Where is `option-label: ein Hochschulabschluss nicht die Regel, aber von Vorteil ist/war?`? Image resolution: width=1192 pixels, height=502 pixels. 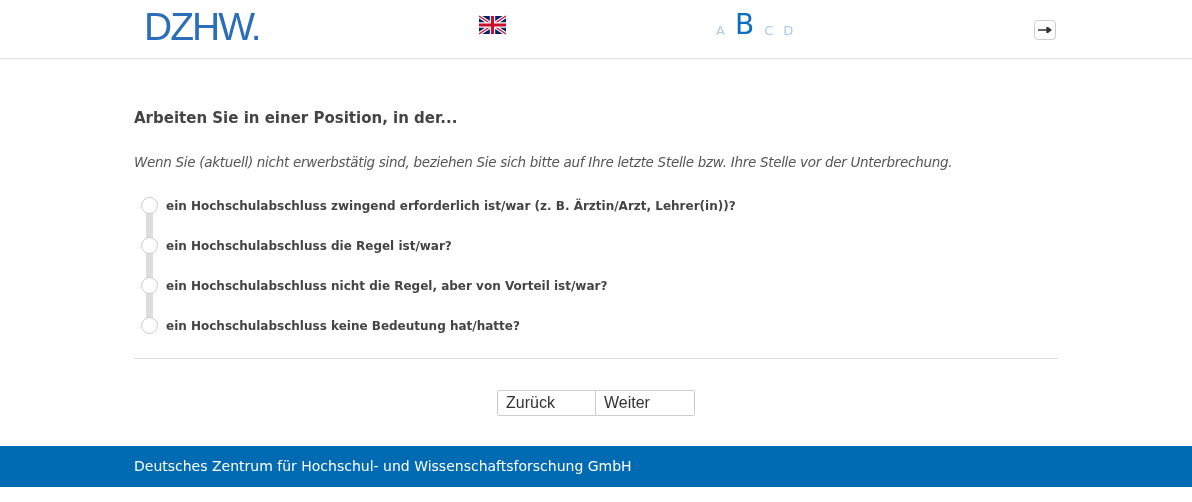 option-label: ein Hochschulabschluss nicht die Regel, aber von Vorteil ist/war? is located at coordinates (387, 286).